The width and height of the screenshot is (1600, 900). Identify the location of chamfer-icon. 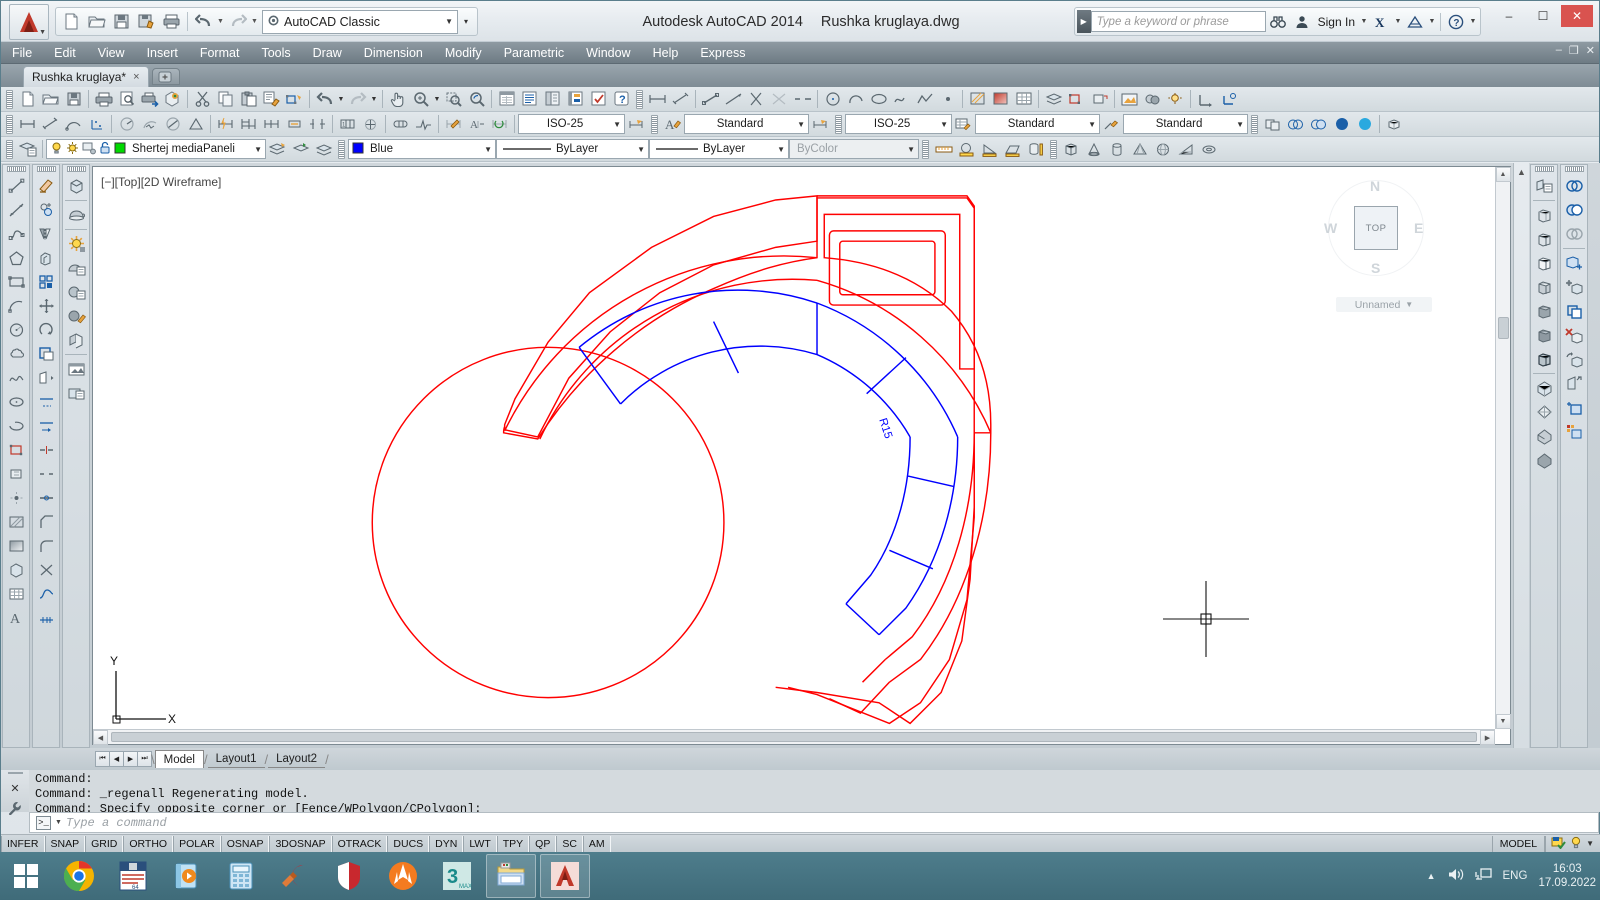
(46, 522).